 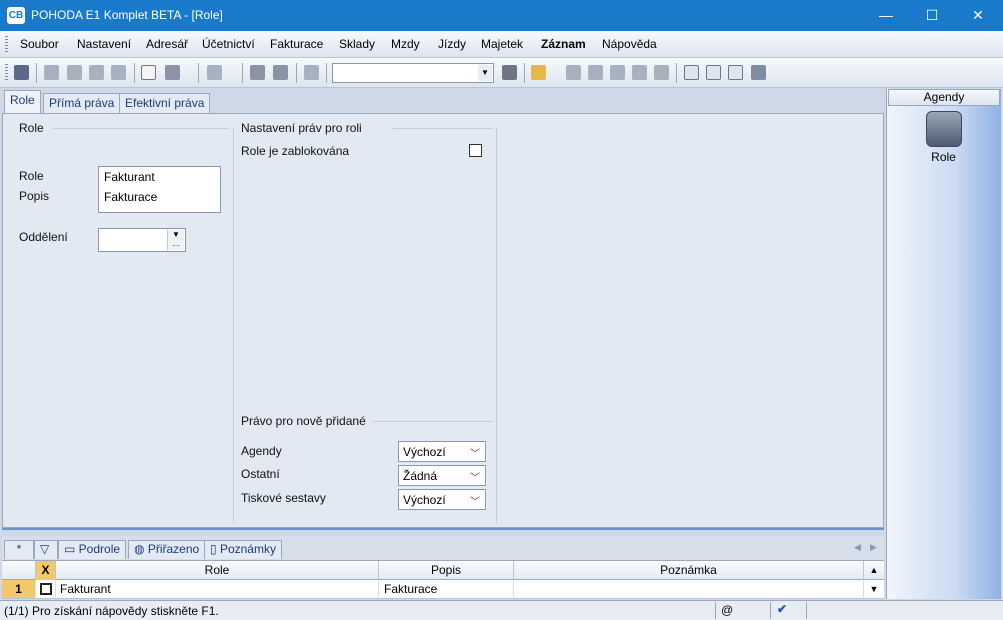 I want to click on eraser-icon, so click(x=573, y=72).